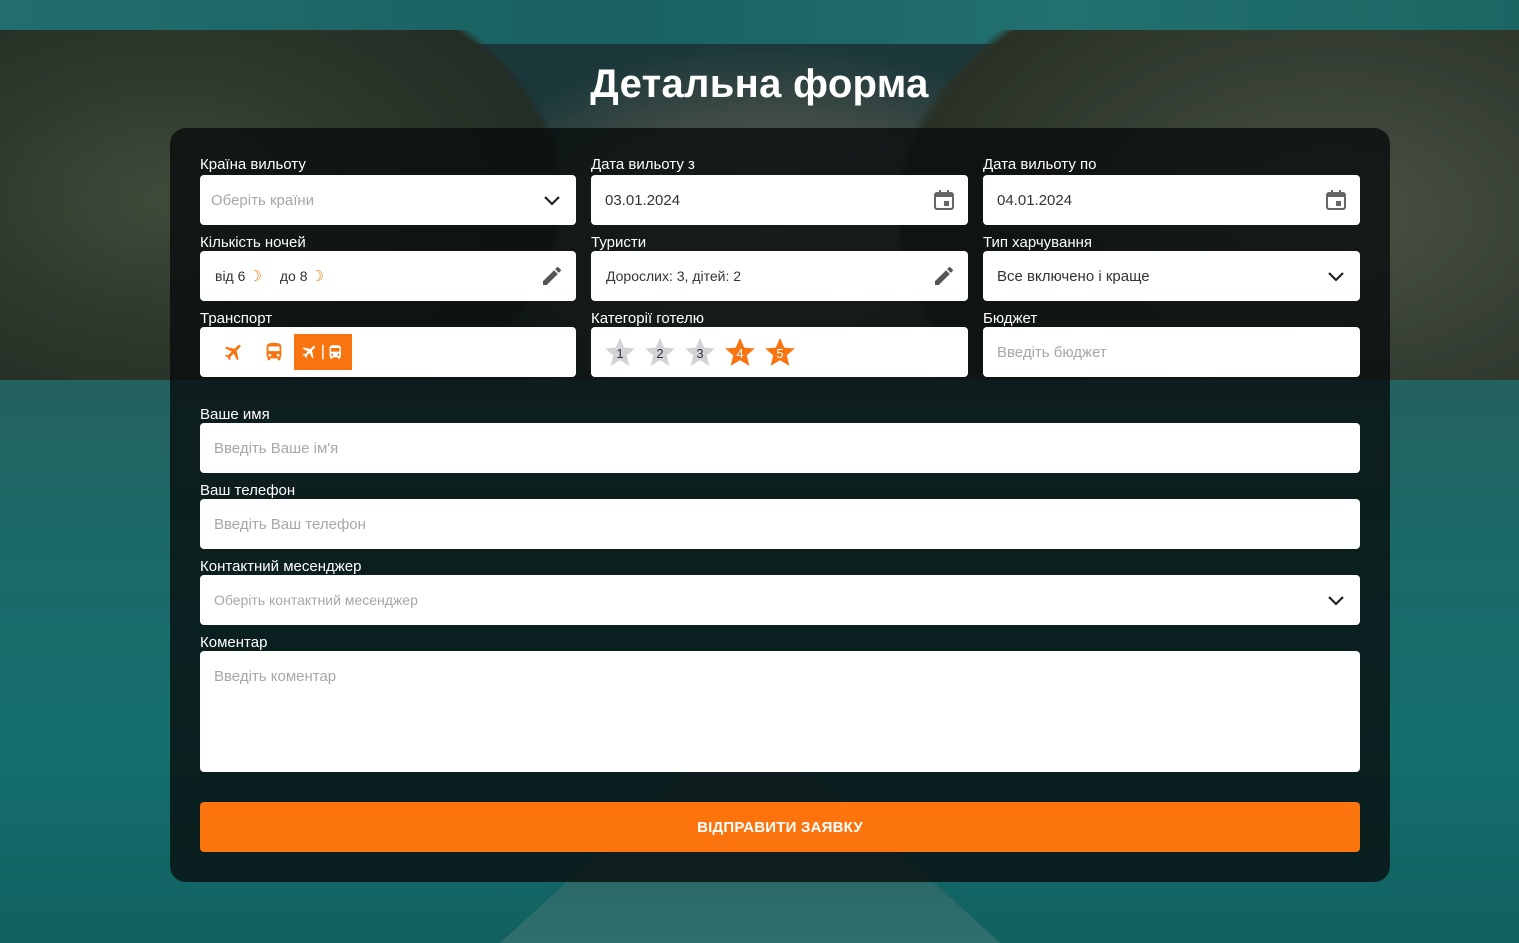  Describe the element at coordinates (1052, 352) in the screenshot. I see `budget-placeholder: Введіть бюджет` at that location.